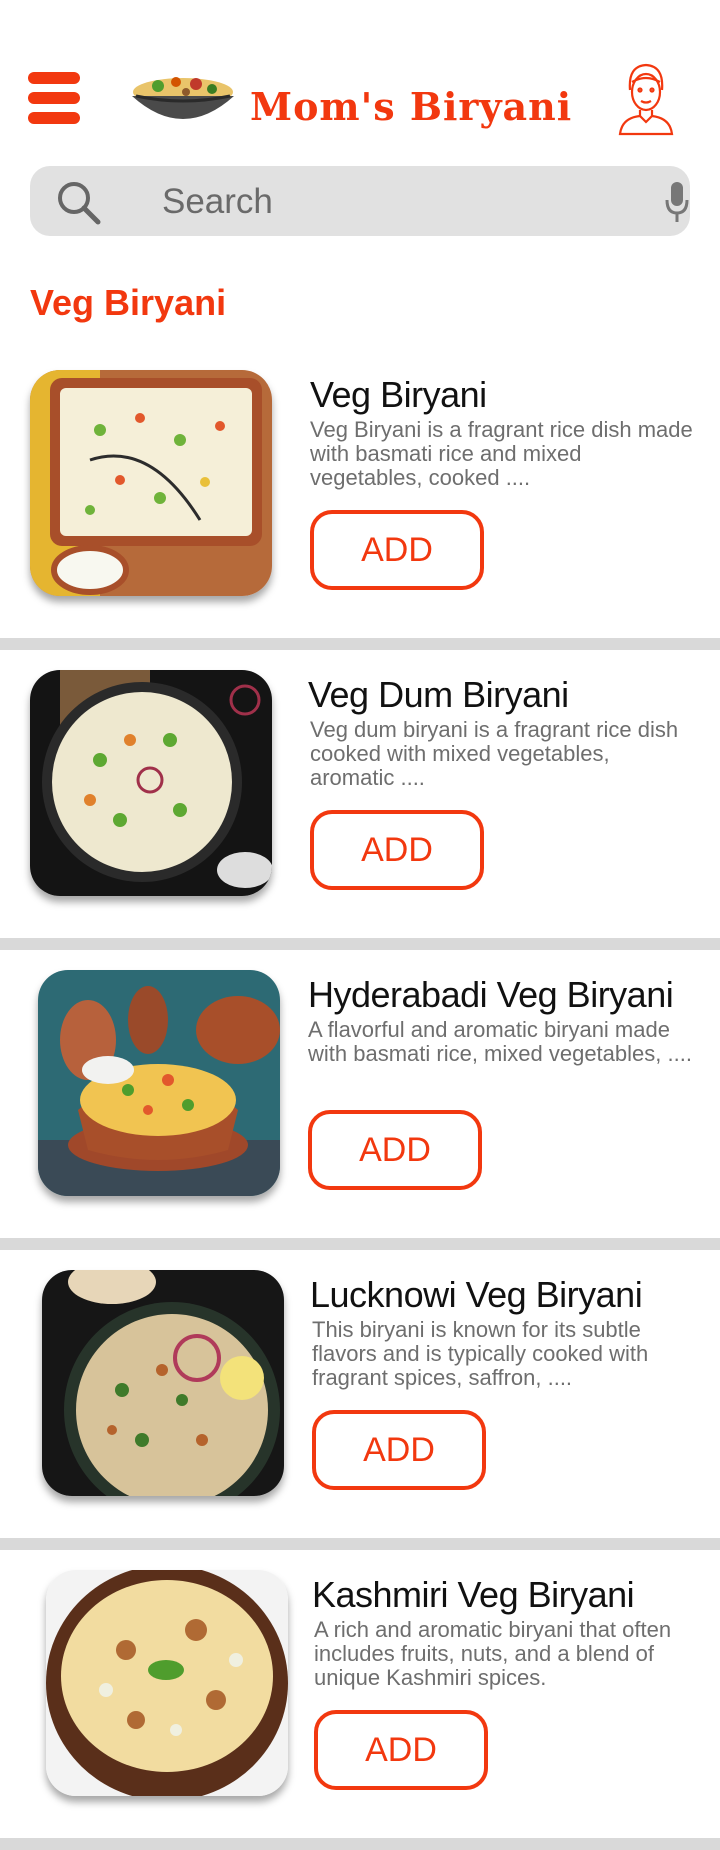 The image size is (720, 1850). Describe the element at coordinates (411, 106) in the screenshot. I see `app-brand-name: Mom's Biryani` at that location.